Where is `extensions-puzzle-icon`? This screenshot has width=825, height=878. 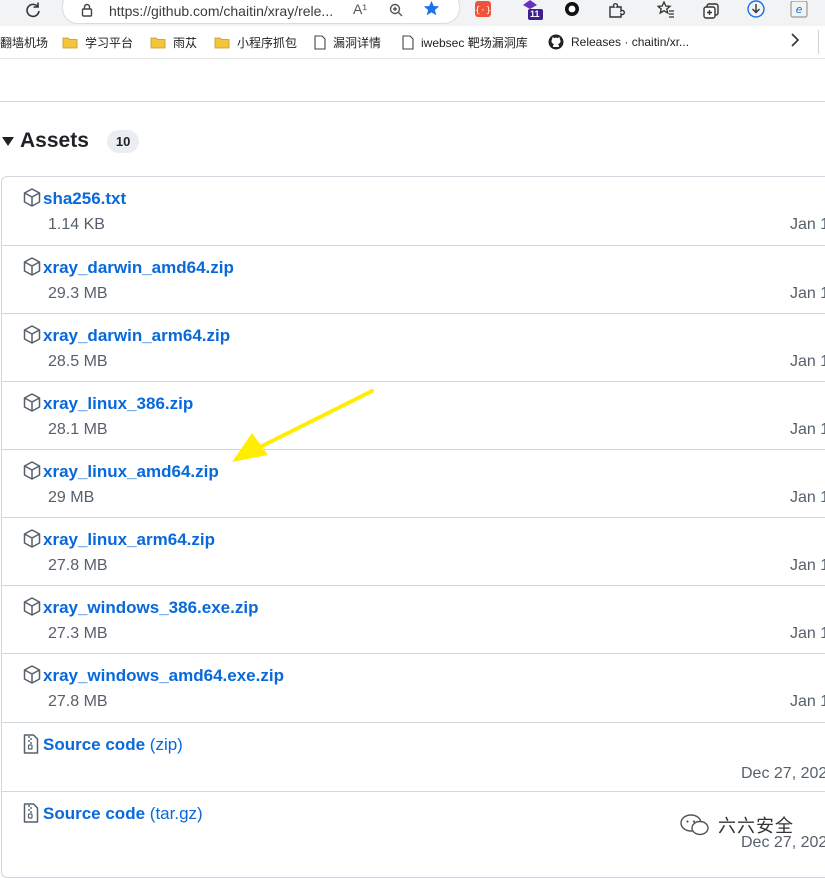
extensions-puzzle-icon is located at coordinates (616, 10).